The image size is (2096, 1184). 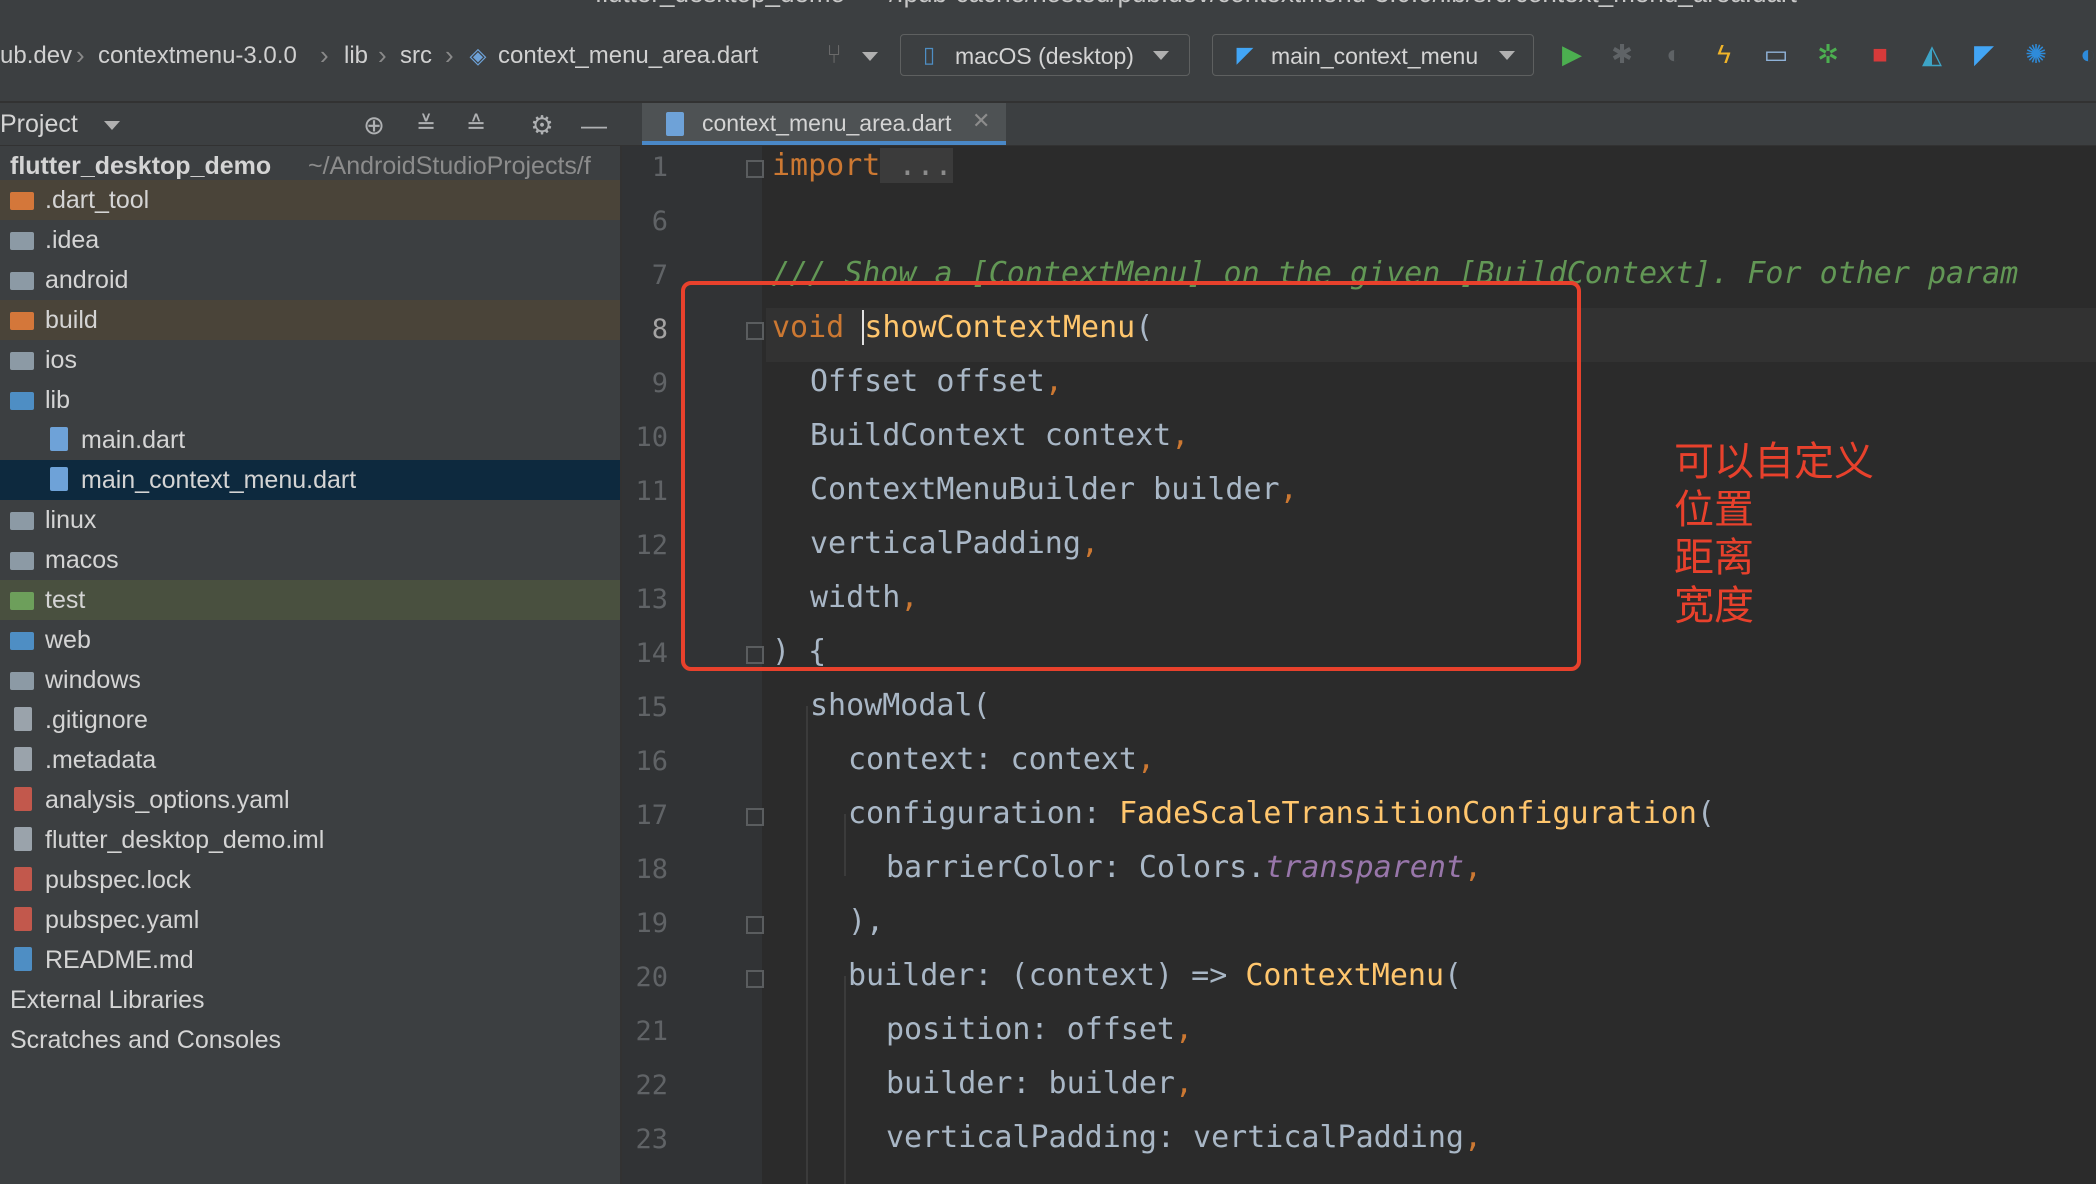 What do you see at coordinates (61, 360) in the screenshot?
I see `tree-item-label: ios` at bounding box center [61, 360].